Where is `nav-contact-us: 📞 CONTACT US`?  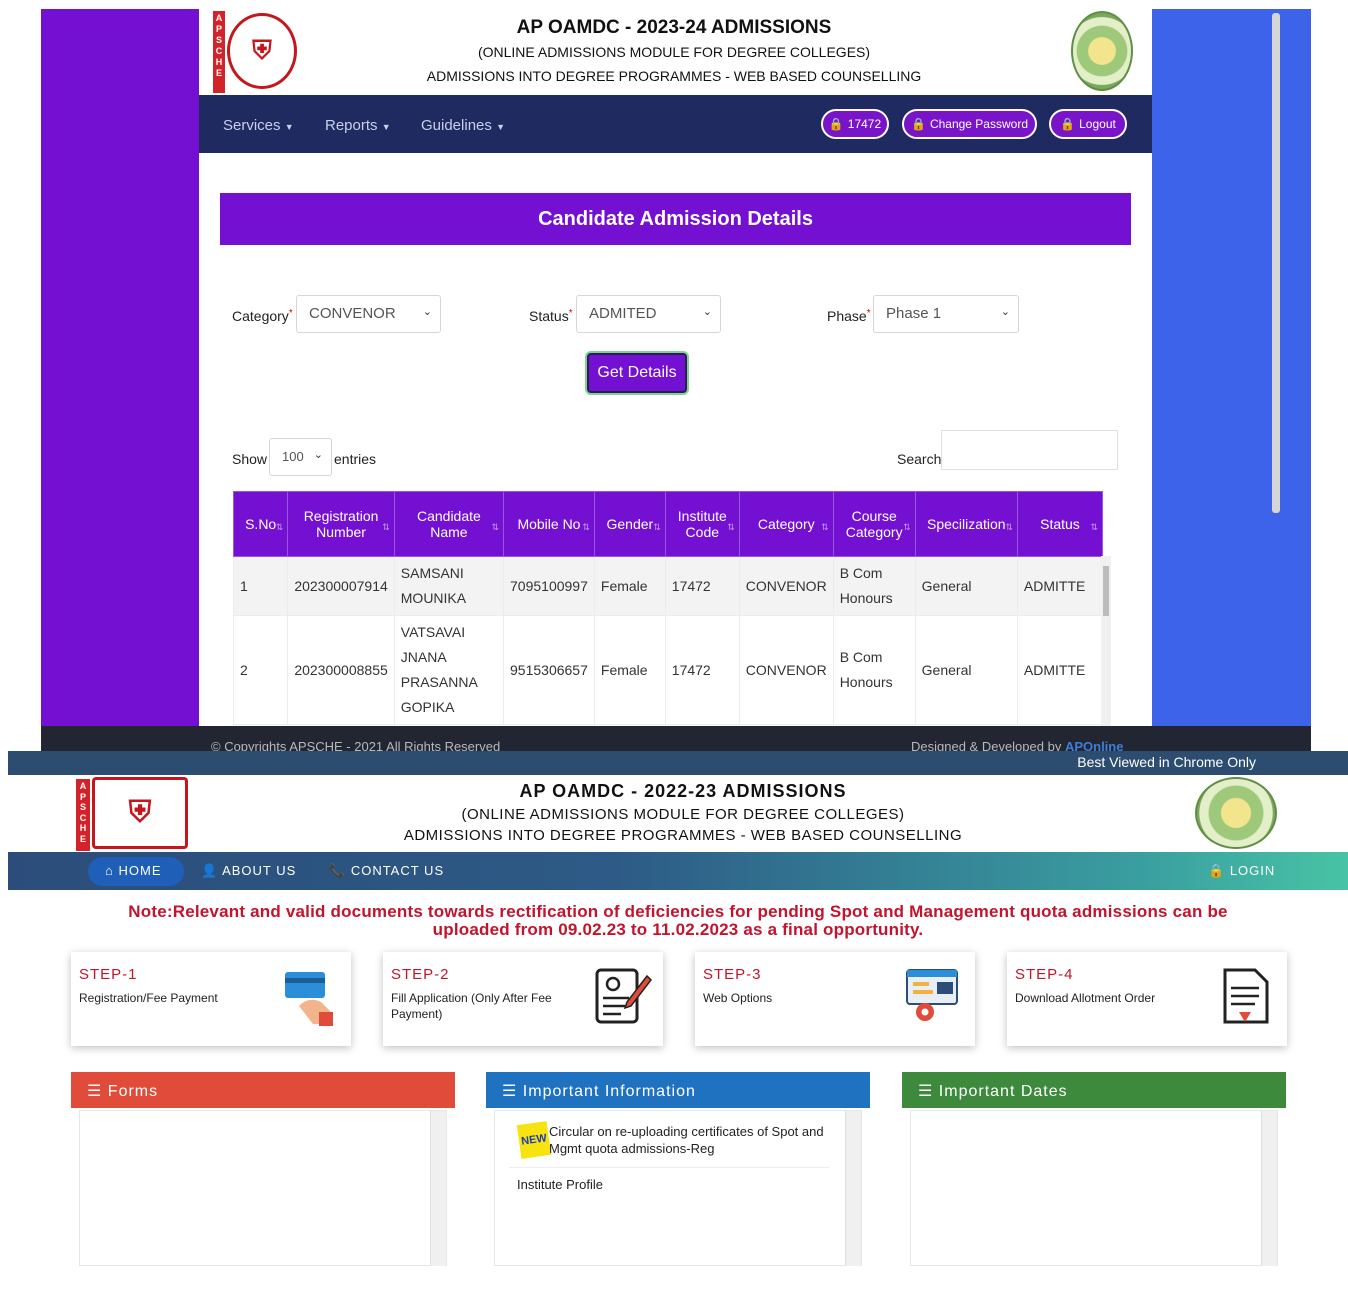
nav-contact-us: 📞 CONTACT US is located at coordinates (386, 871).